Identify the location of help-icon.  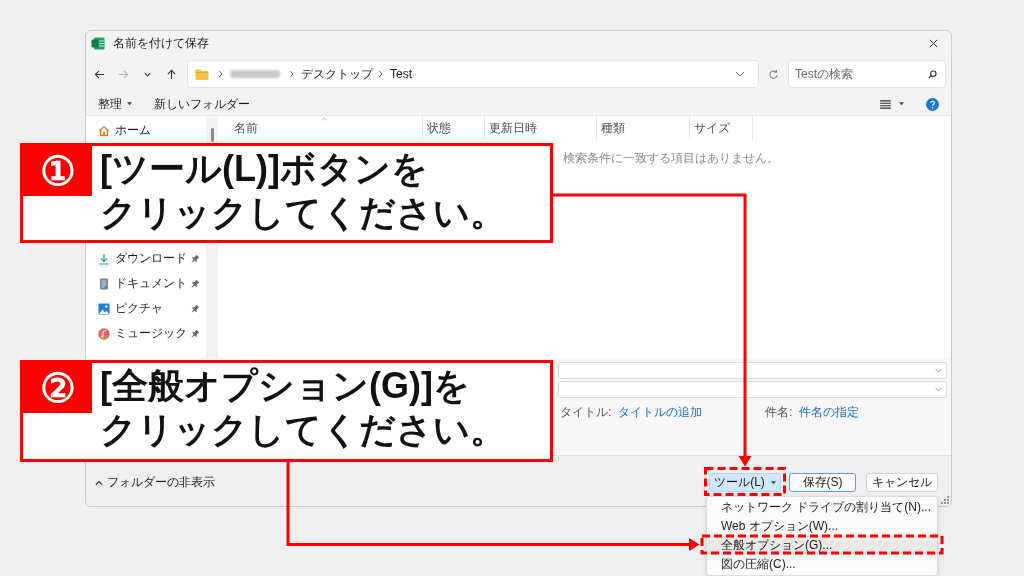
(932, 104).